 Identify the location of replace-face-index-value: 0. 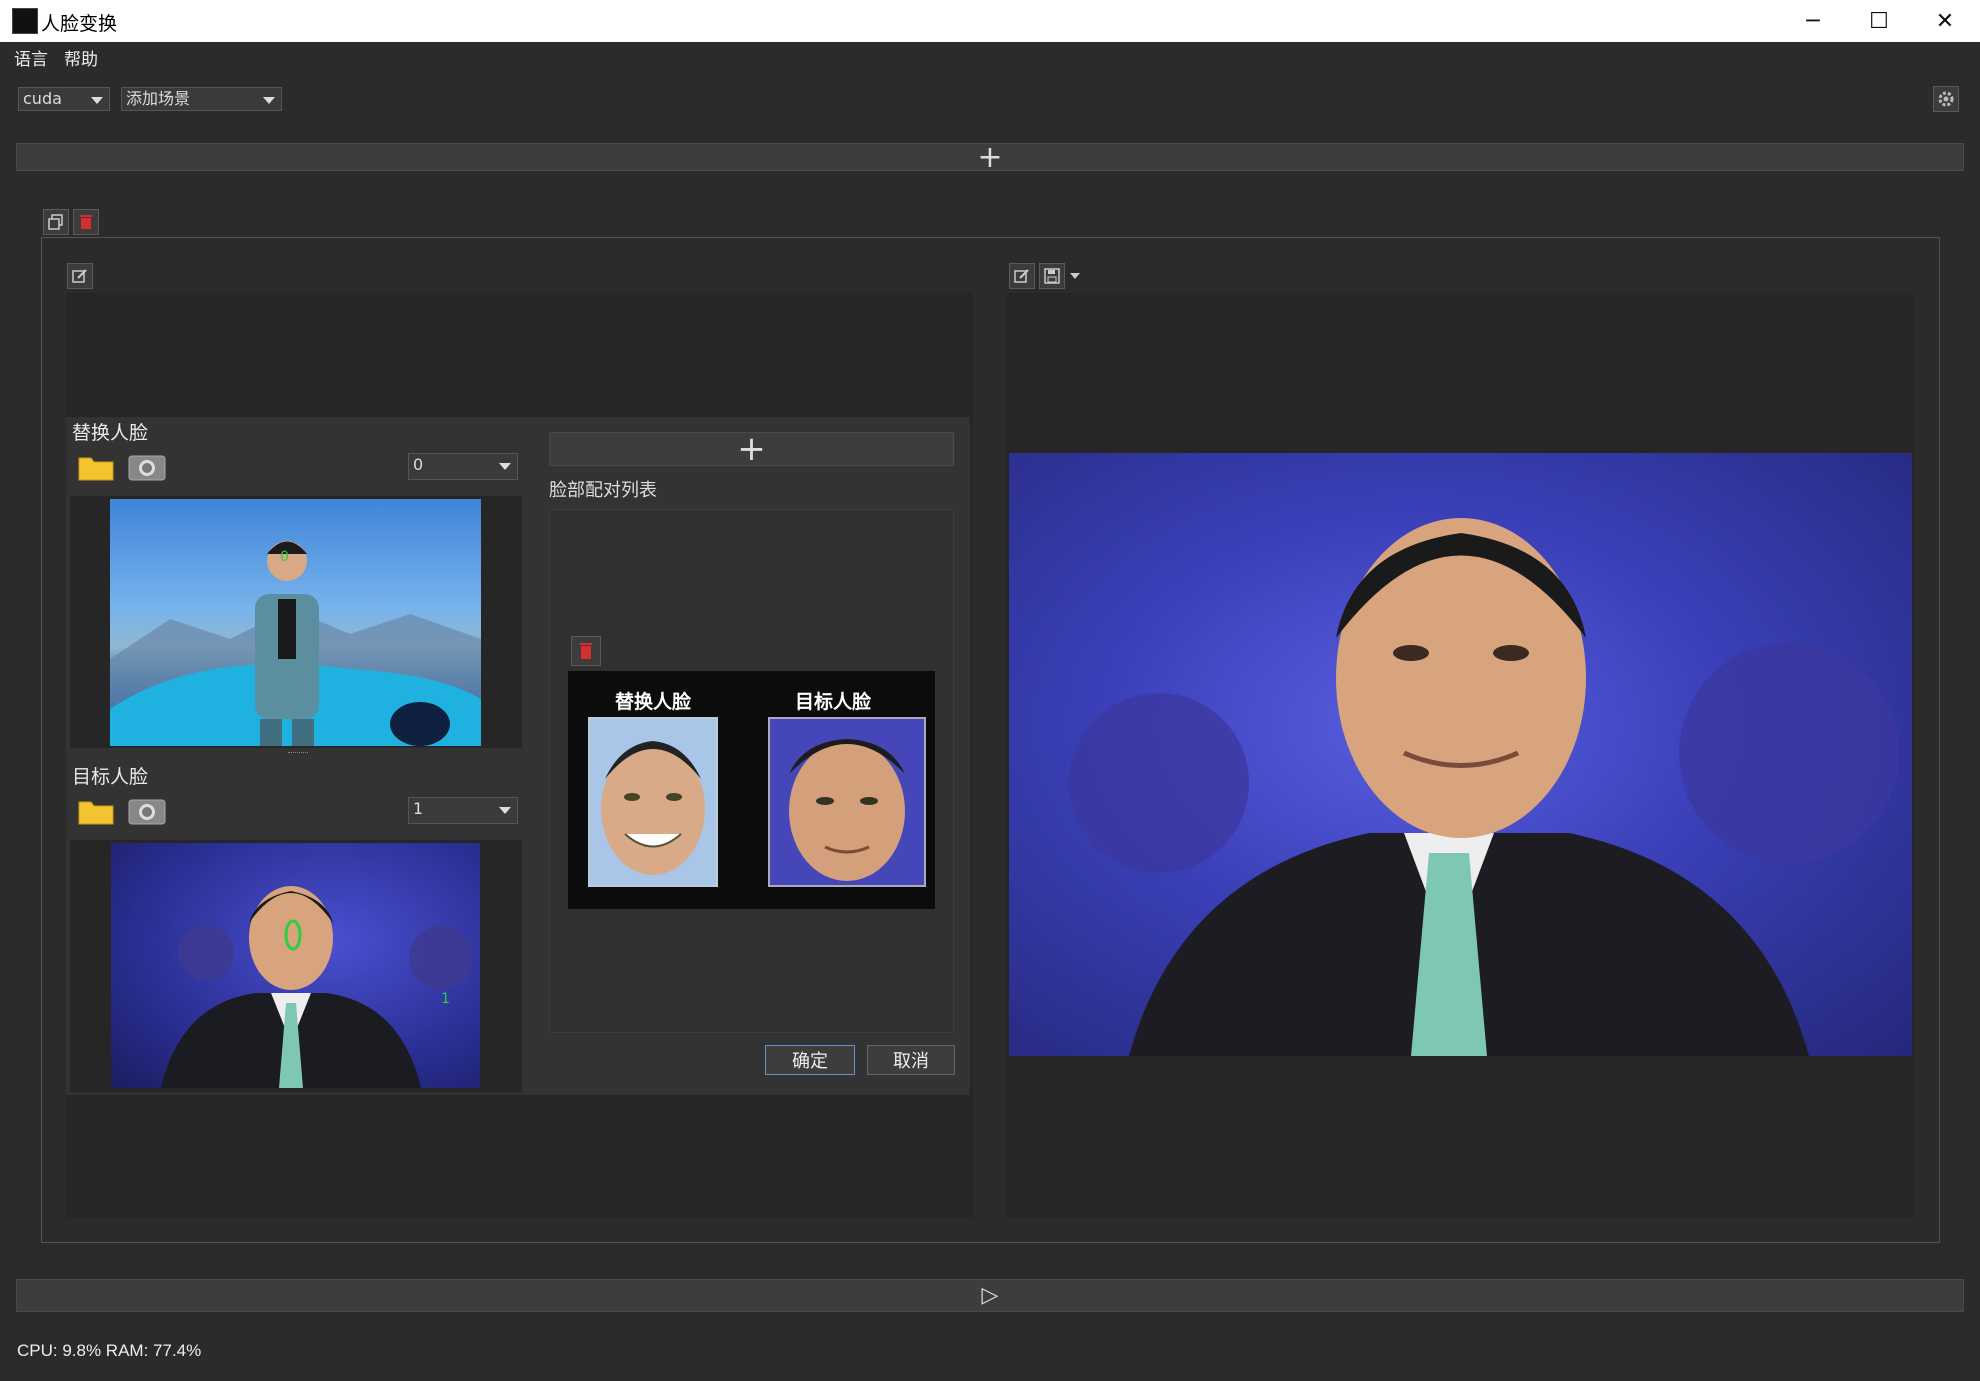
(418, 464).